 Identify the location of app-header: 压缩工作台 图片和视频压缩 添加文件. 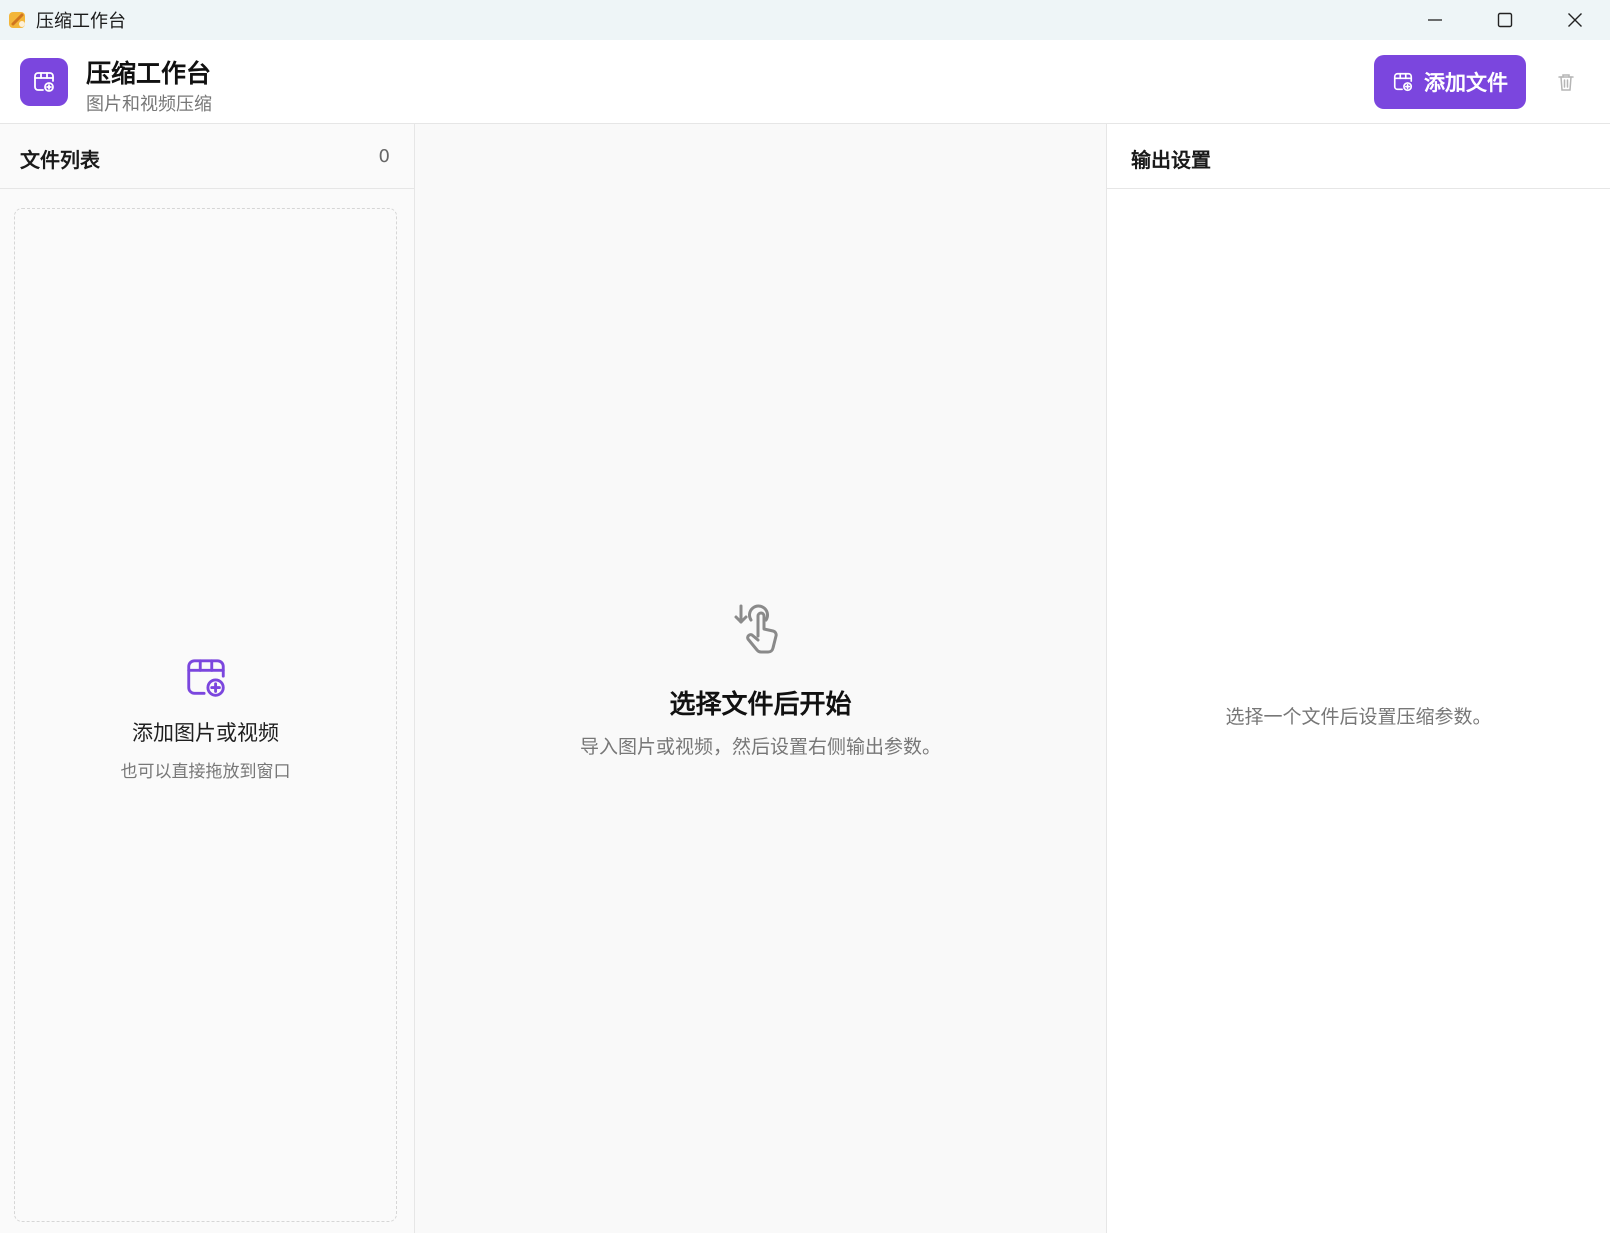
(805, 82).